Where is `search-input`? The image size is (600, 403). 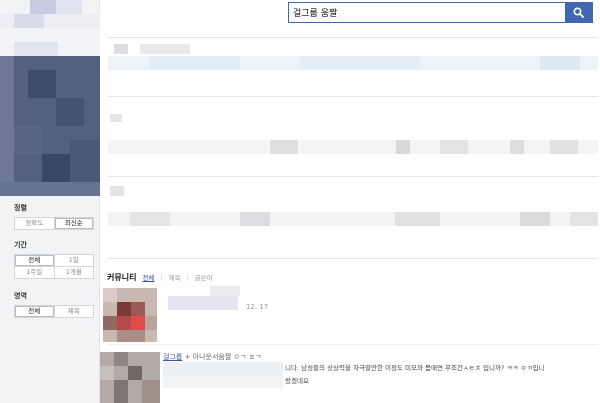 search-input is located at coordinates (427, 12).